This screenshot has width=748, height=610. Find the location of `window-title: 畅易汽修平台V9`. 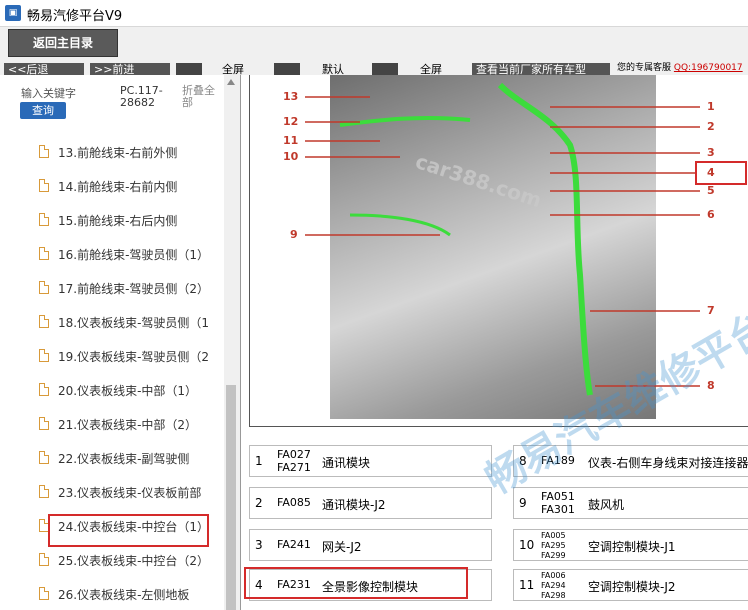

window-title: 畅易汽修平台V9 is located at coordinates (75, 16).